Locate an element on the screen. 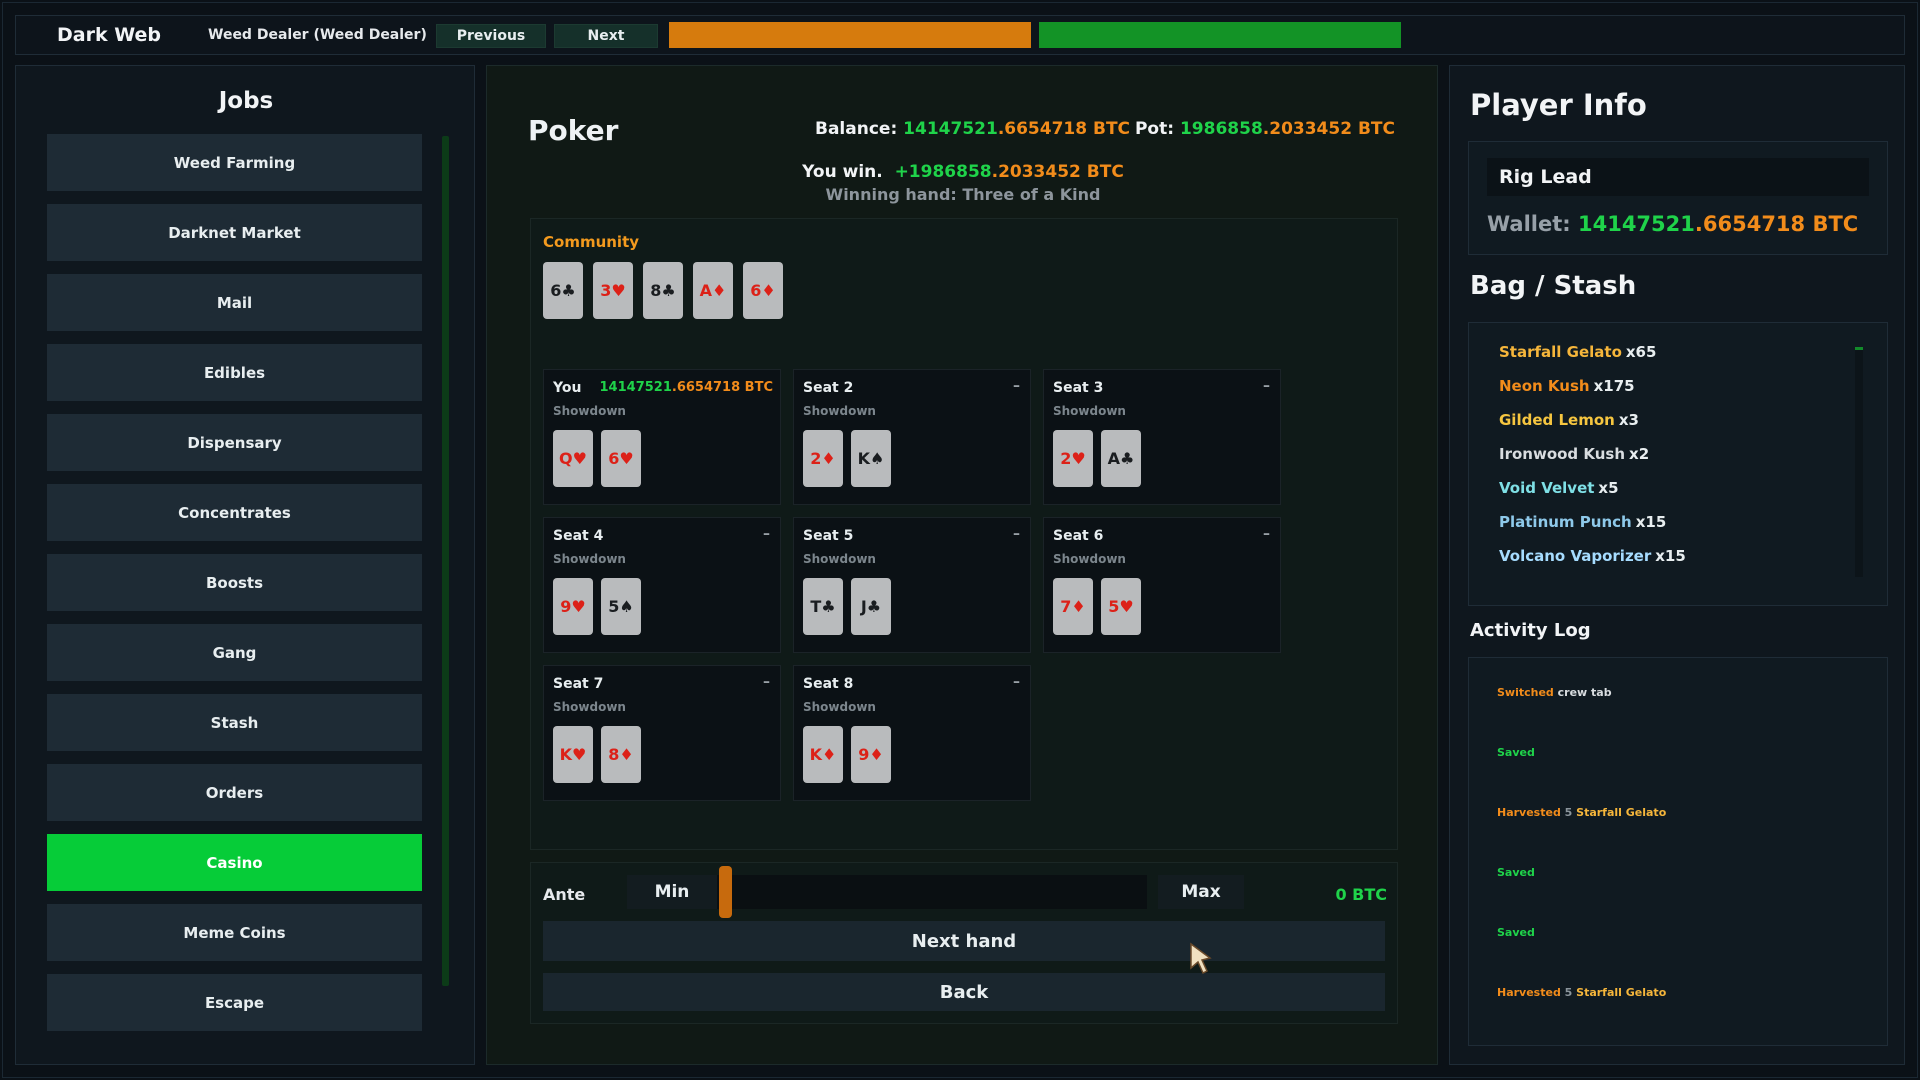 Image resolution: width=1920 pixels, height=1080 pixels. next-hand-button: Next hand is located at coordinates (964, 941).